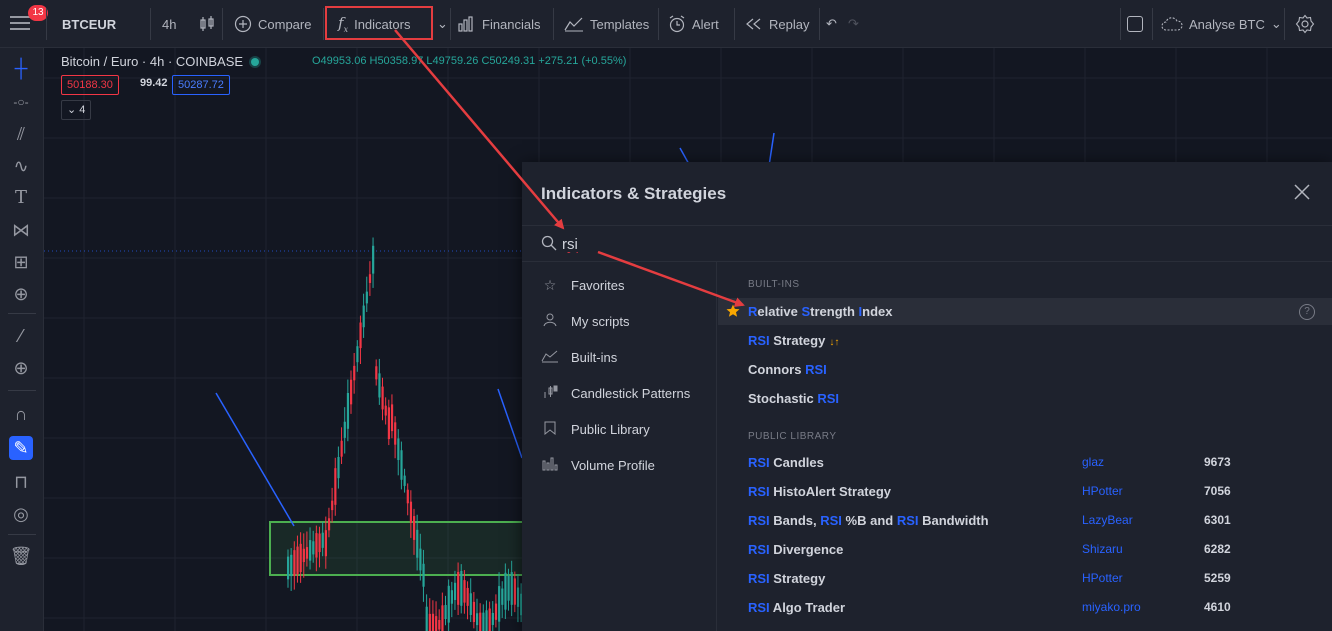 This screenshot has height=631, width=1332. I want to click on indicators-dropdown: ⌄, so click(442, 24).